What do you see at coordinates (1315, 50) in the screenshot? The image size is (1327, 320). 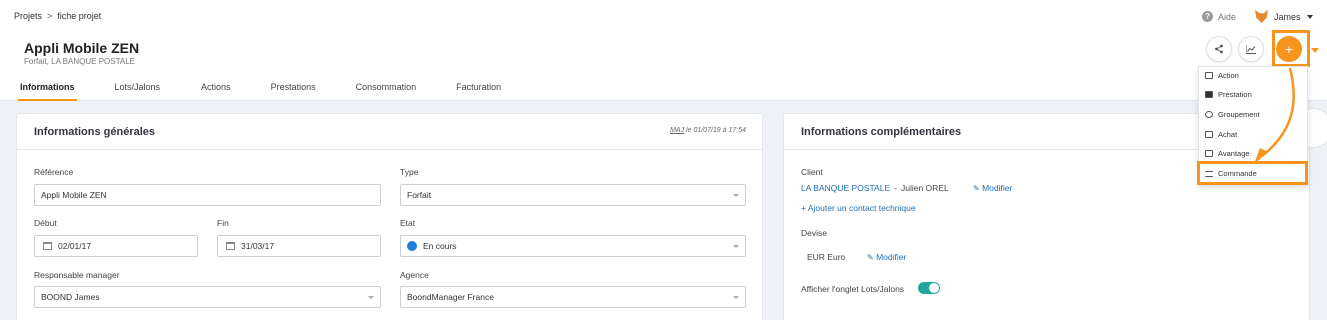 I see `plus-caret-icon` at bounding box center [1315, 50].